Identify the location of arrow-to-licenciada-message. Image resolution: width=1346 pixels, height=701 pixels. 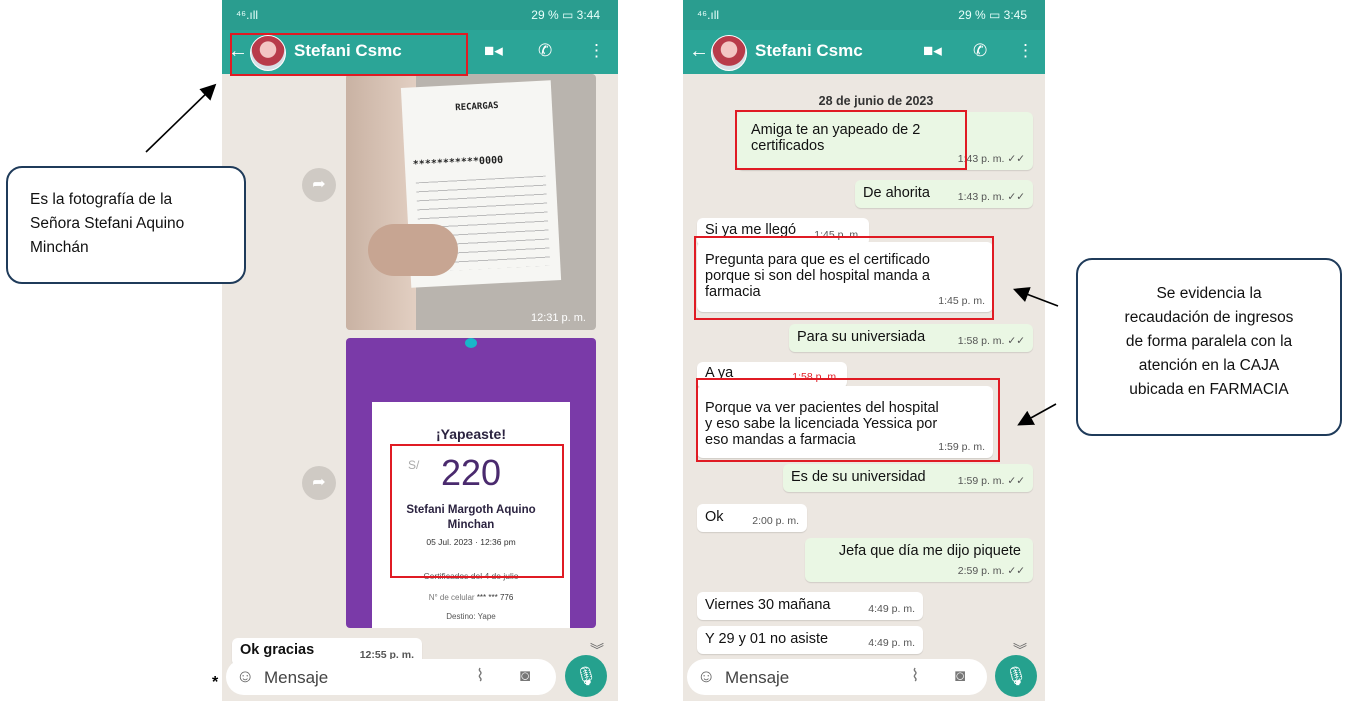
(1037, 414).